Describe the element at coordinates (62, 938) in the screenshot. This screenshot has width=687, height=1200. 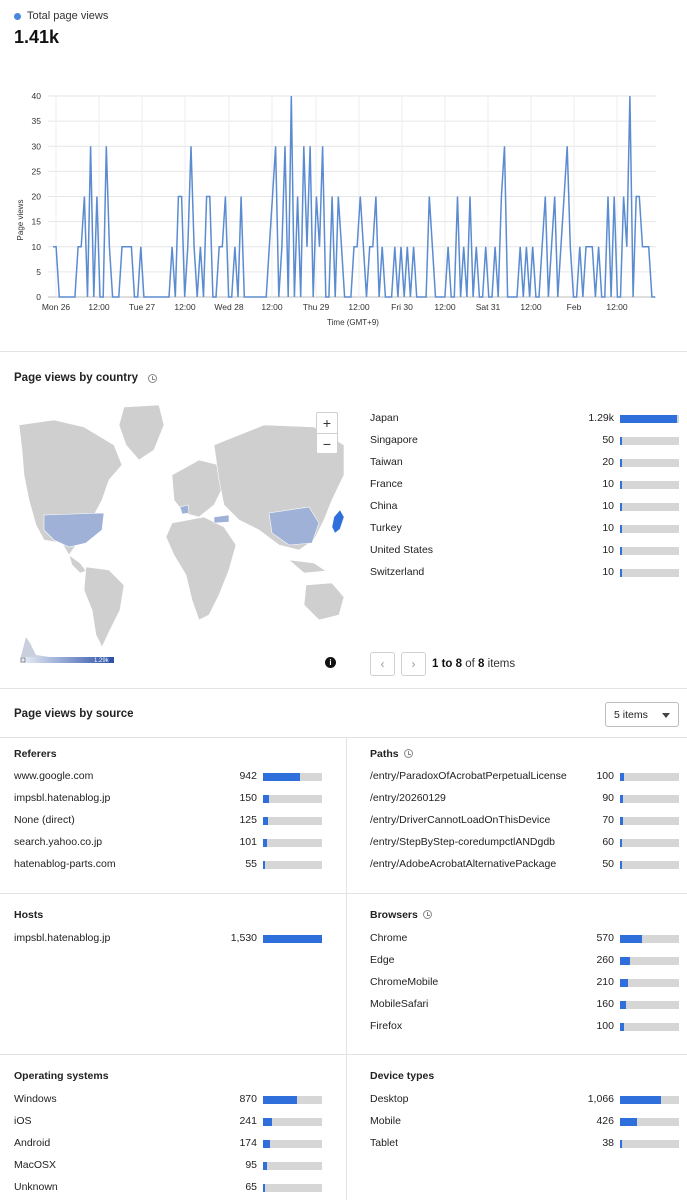
I see `host-row-label: impsbl.hatenablog.jp` at that location.